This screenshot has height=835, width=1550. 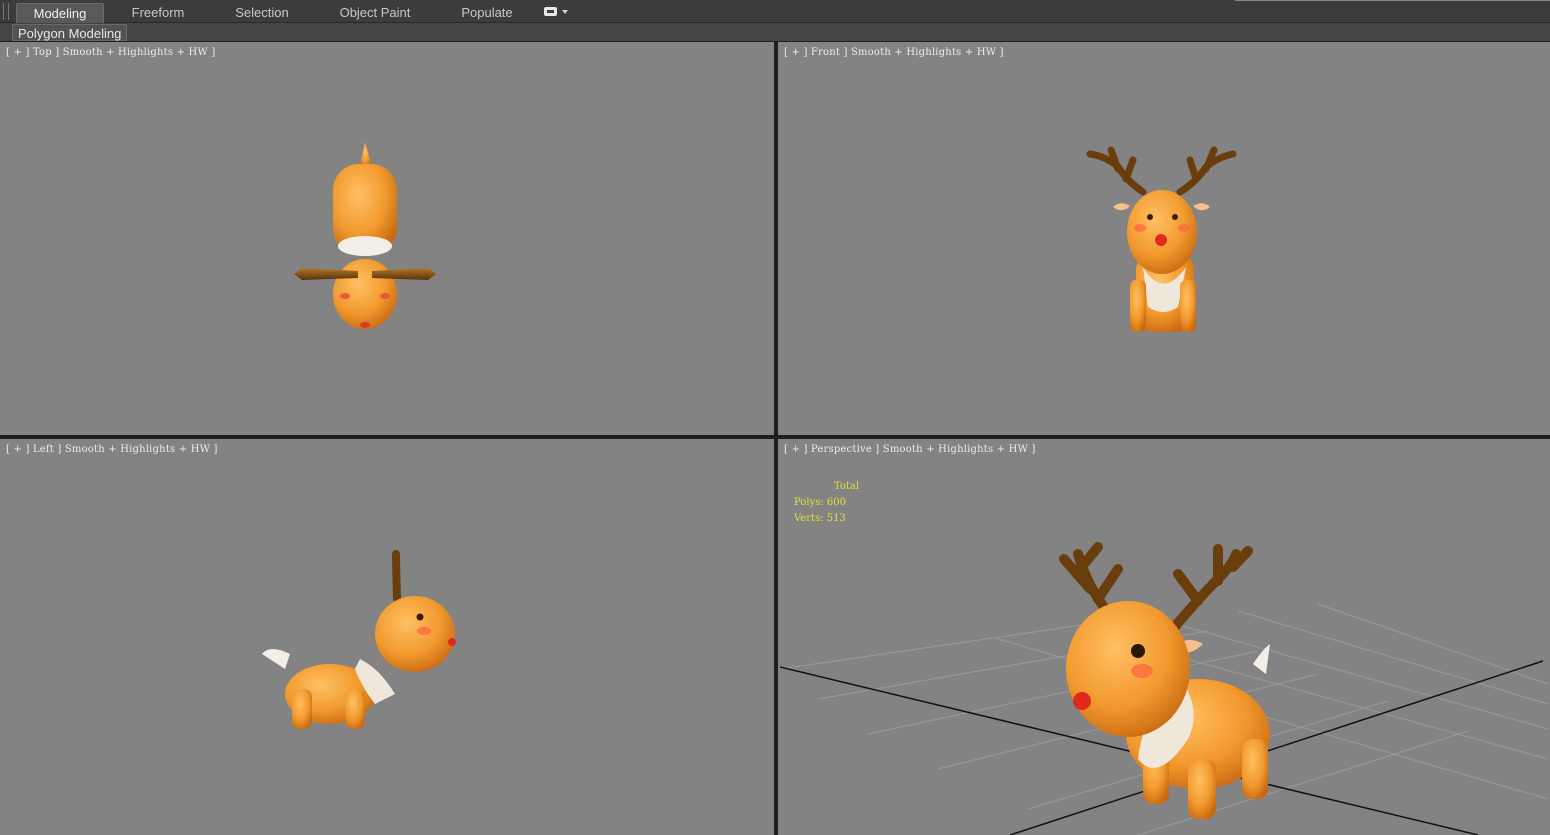 I want to click on reindeer-model-top-view, so click(x=365, y=235).